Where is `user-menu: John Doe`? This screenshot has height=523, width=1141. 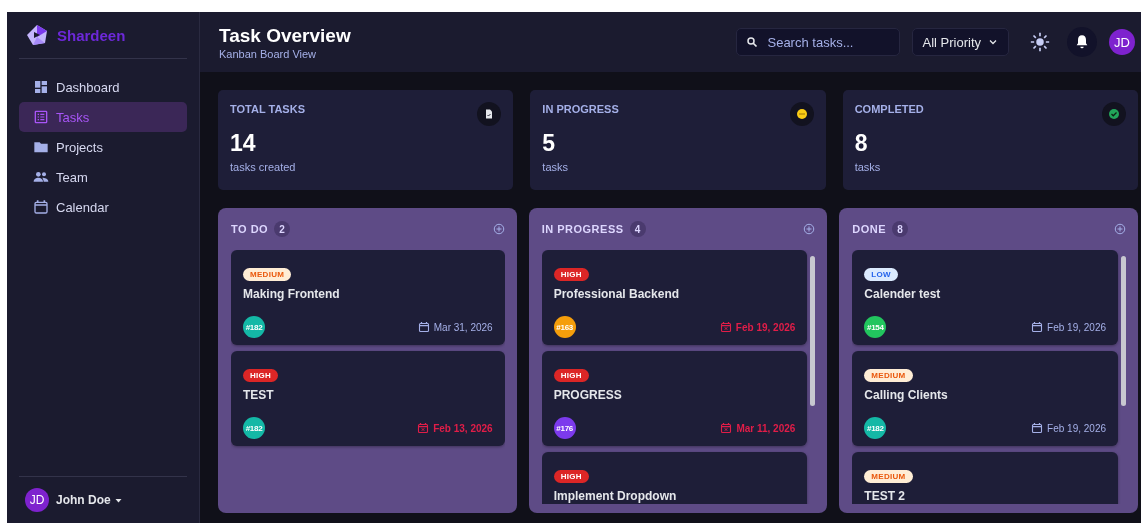 user-menu: John Doe is located at coordinates (89, 500).